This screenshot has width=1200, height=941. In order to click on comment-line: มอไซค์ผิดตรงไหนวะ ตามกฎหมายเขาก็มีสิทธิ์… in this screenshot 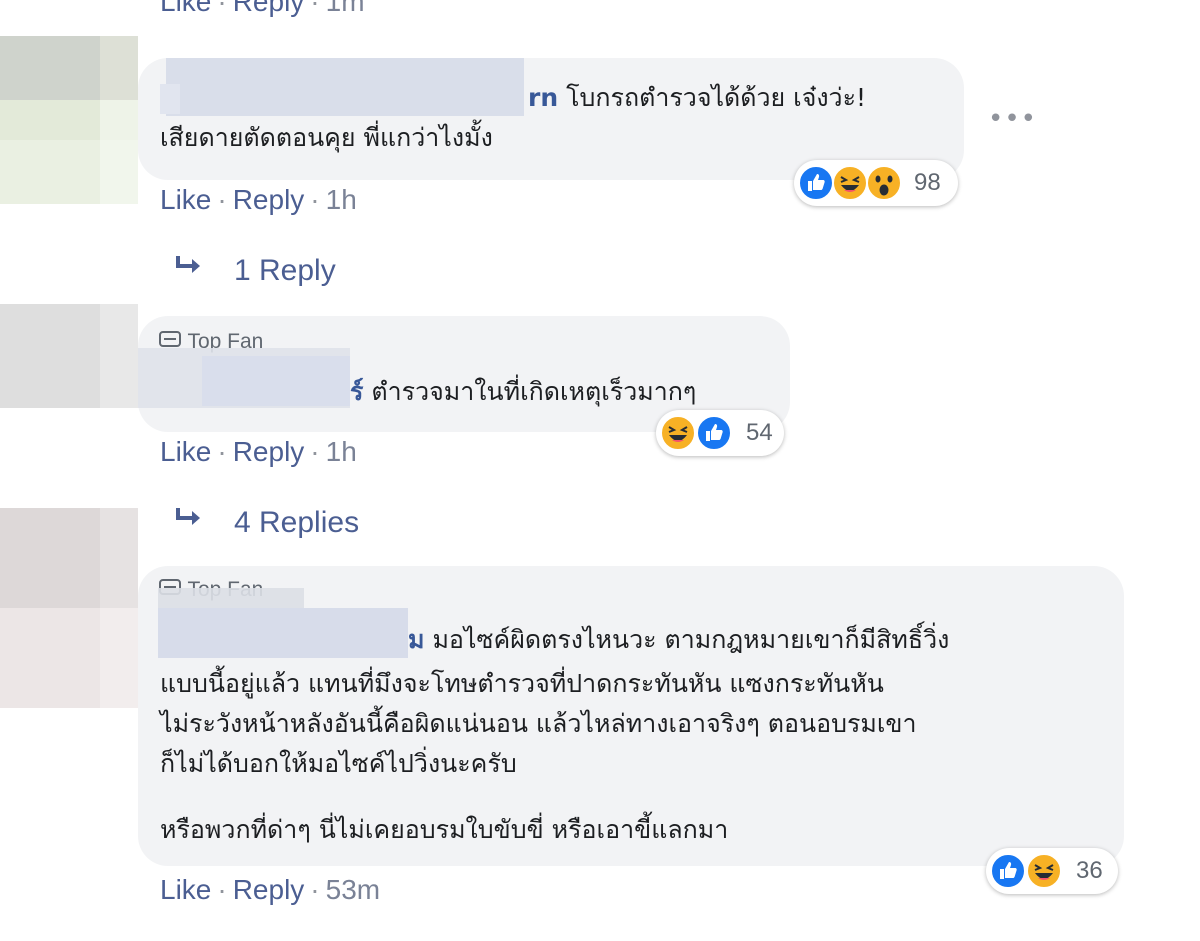, I will do `click(691, 639)`.